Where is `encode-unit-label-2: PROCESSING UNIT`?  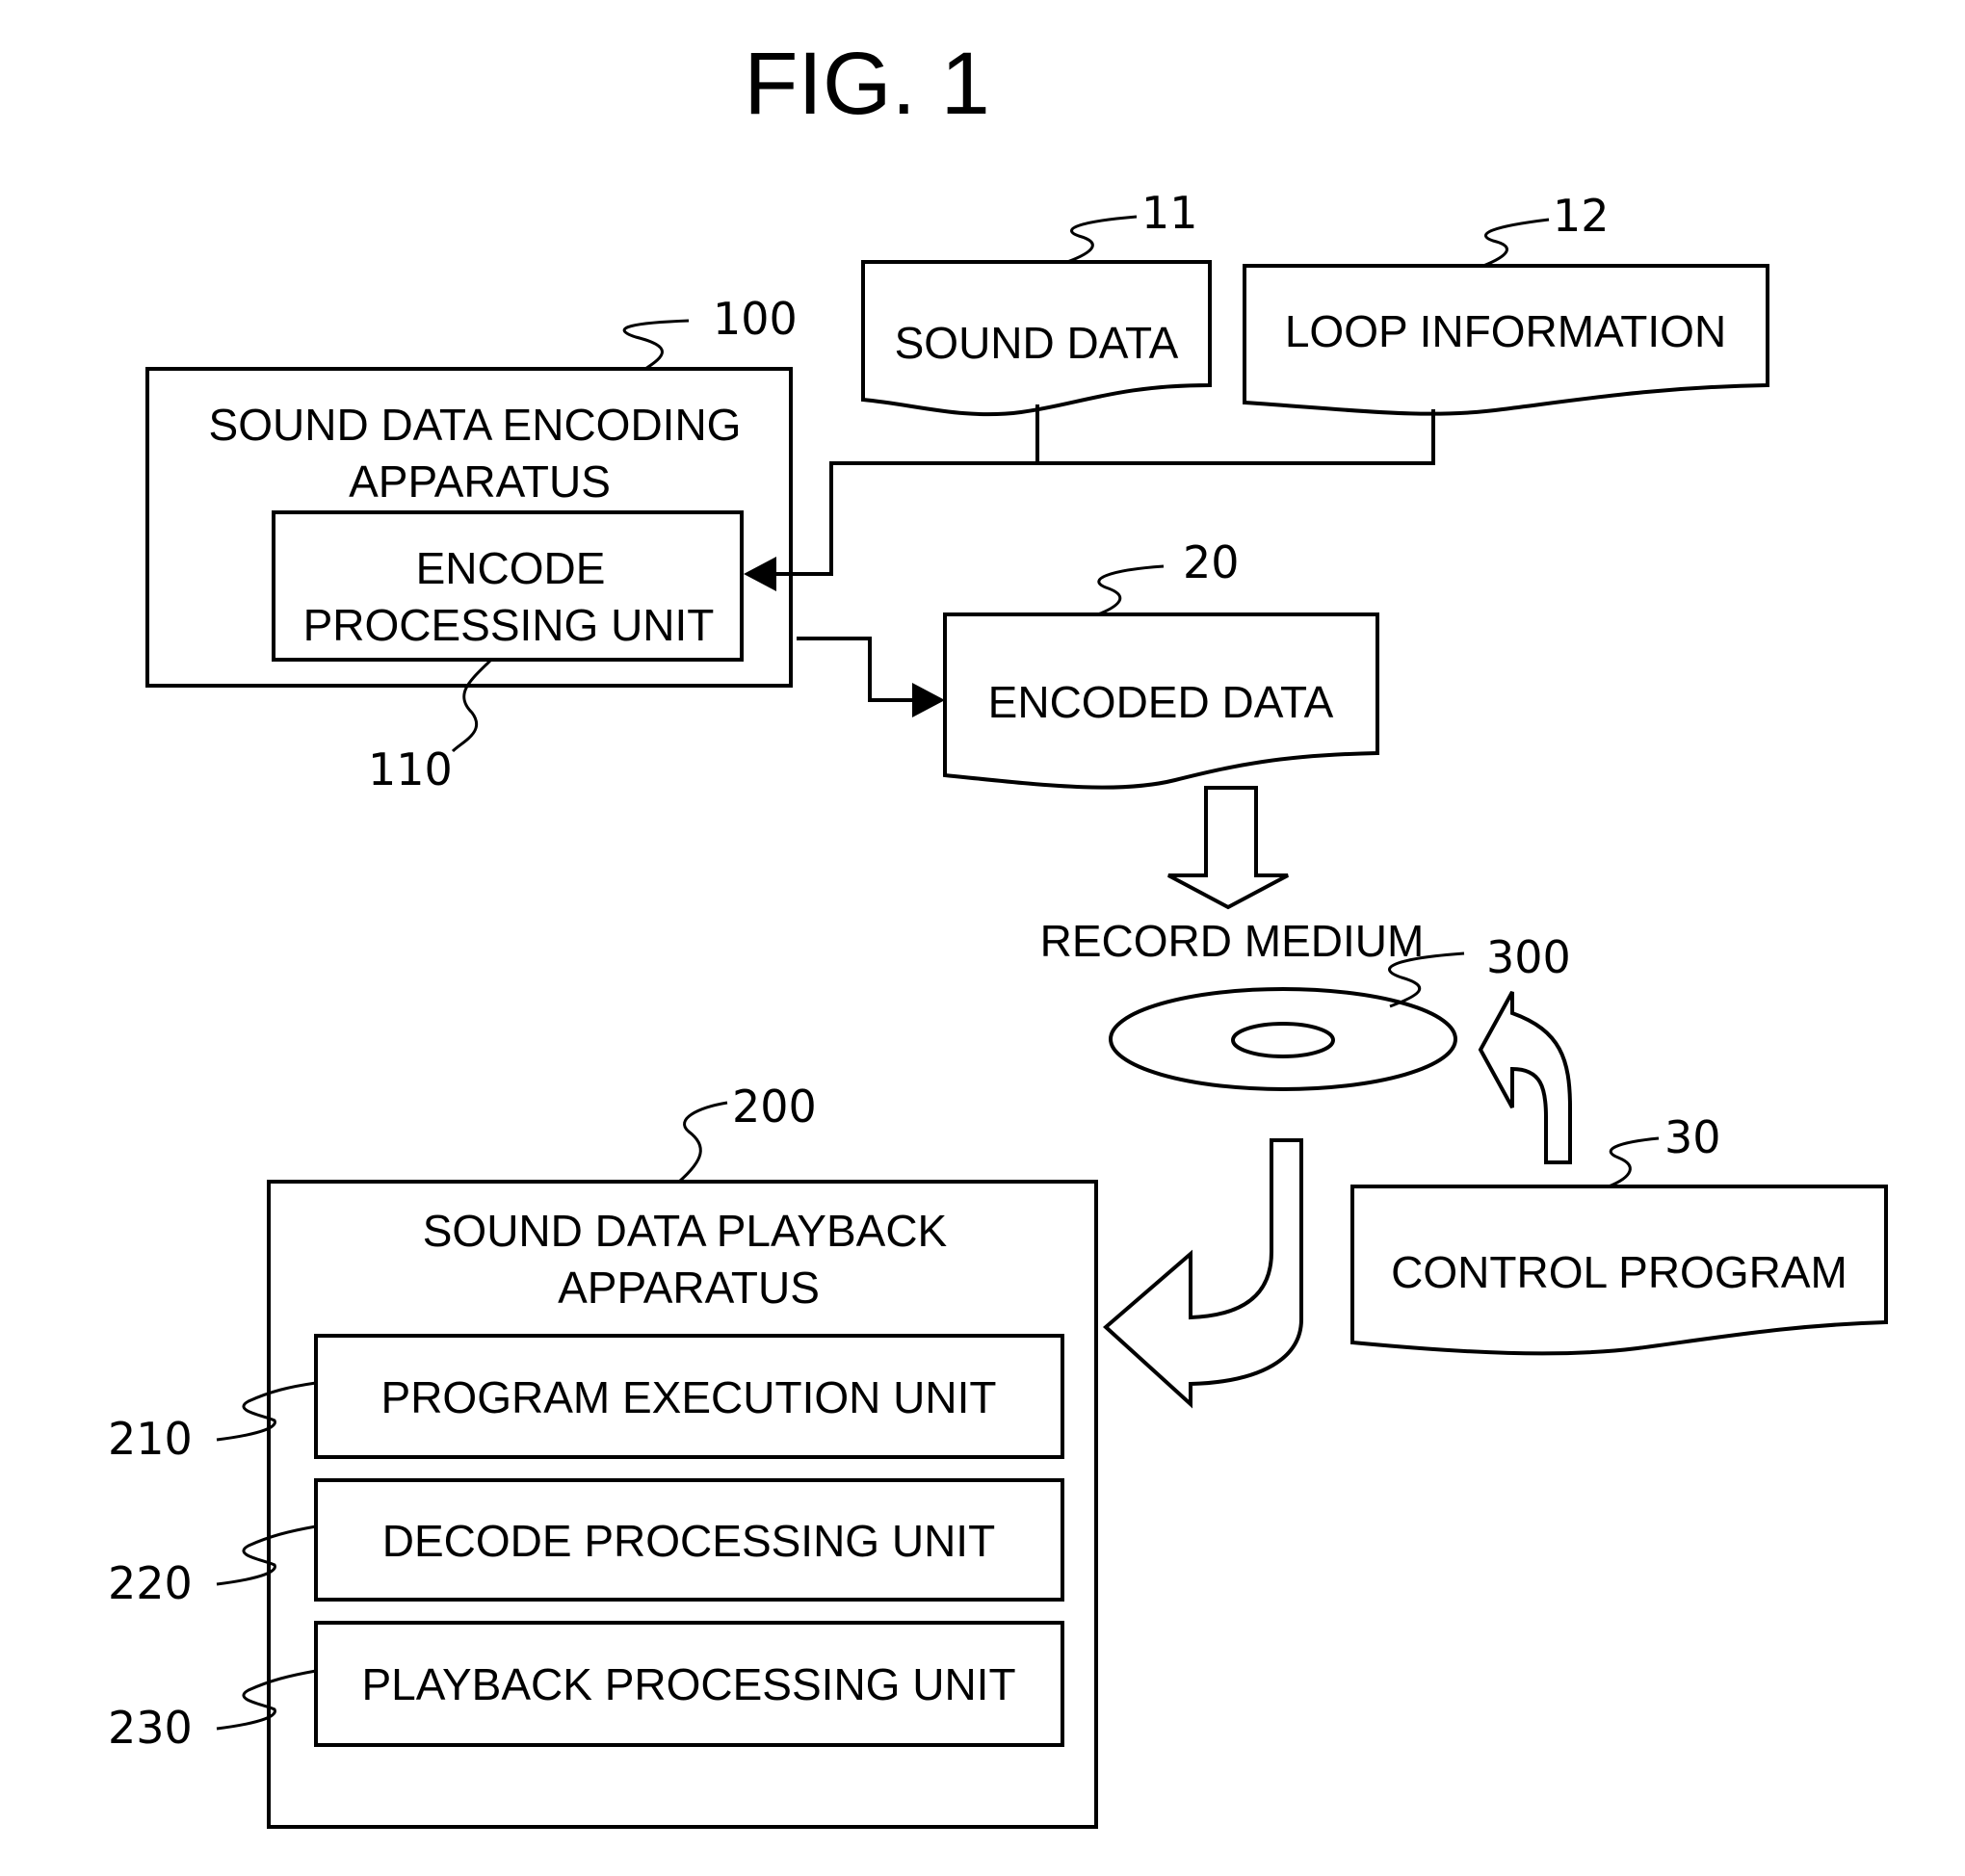
encode-unit-label-2: PROCESSING UNIT is located at coordinates (509, 625).